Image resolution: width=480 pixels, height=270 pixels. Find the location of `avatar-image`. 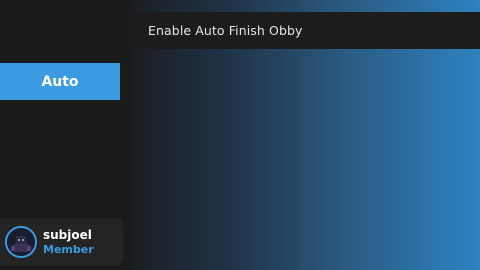

avatar-image is located at coordinates (21, 242).